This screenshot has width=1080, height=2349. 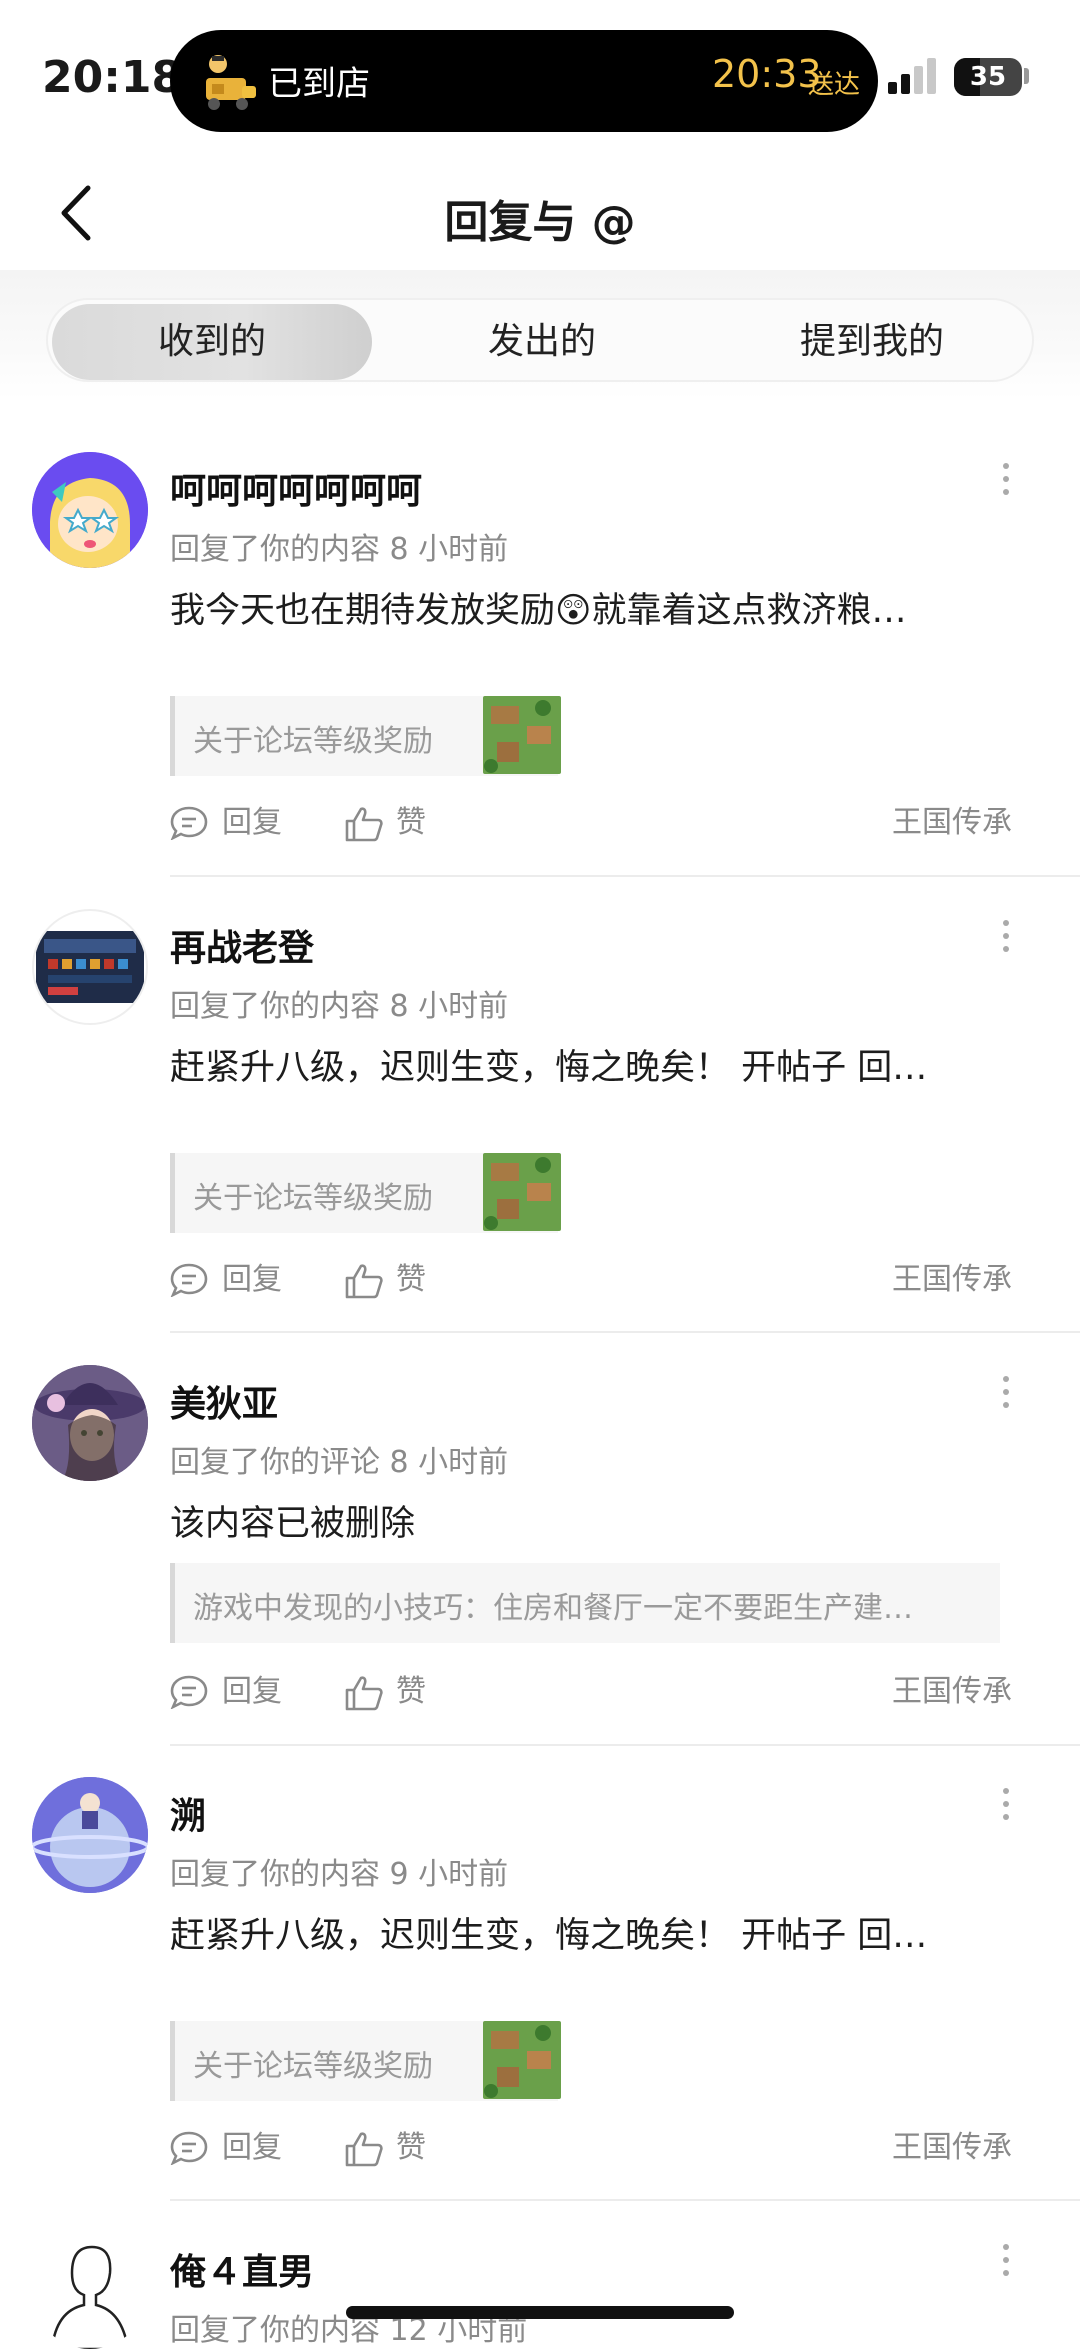 I want to click on battery-level: 35, so click(x=988, y=77).